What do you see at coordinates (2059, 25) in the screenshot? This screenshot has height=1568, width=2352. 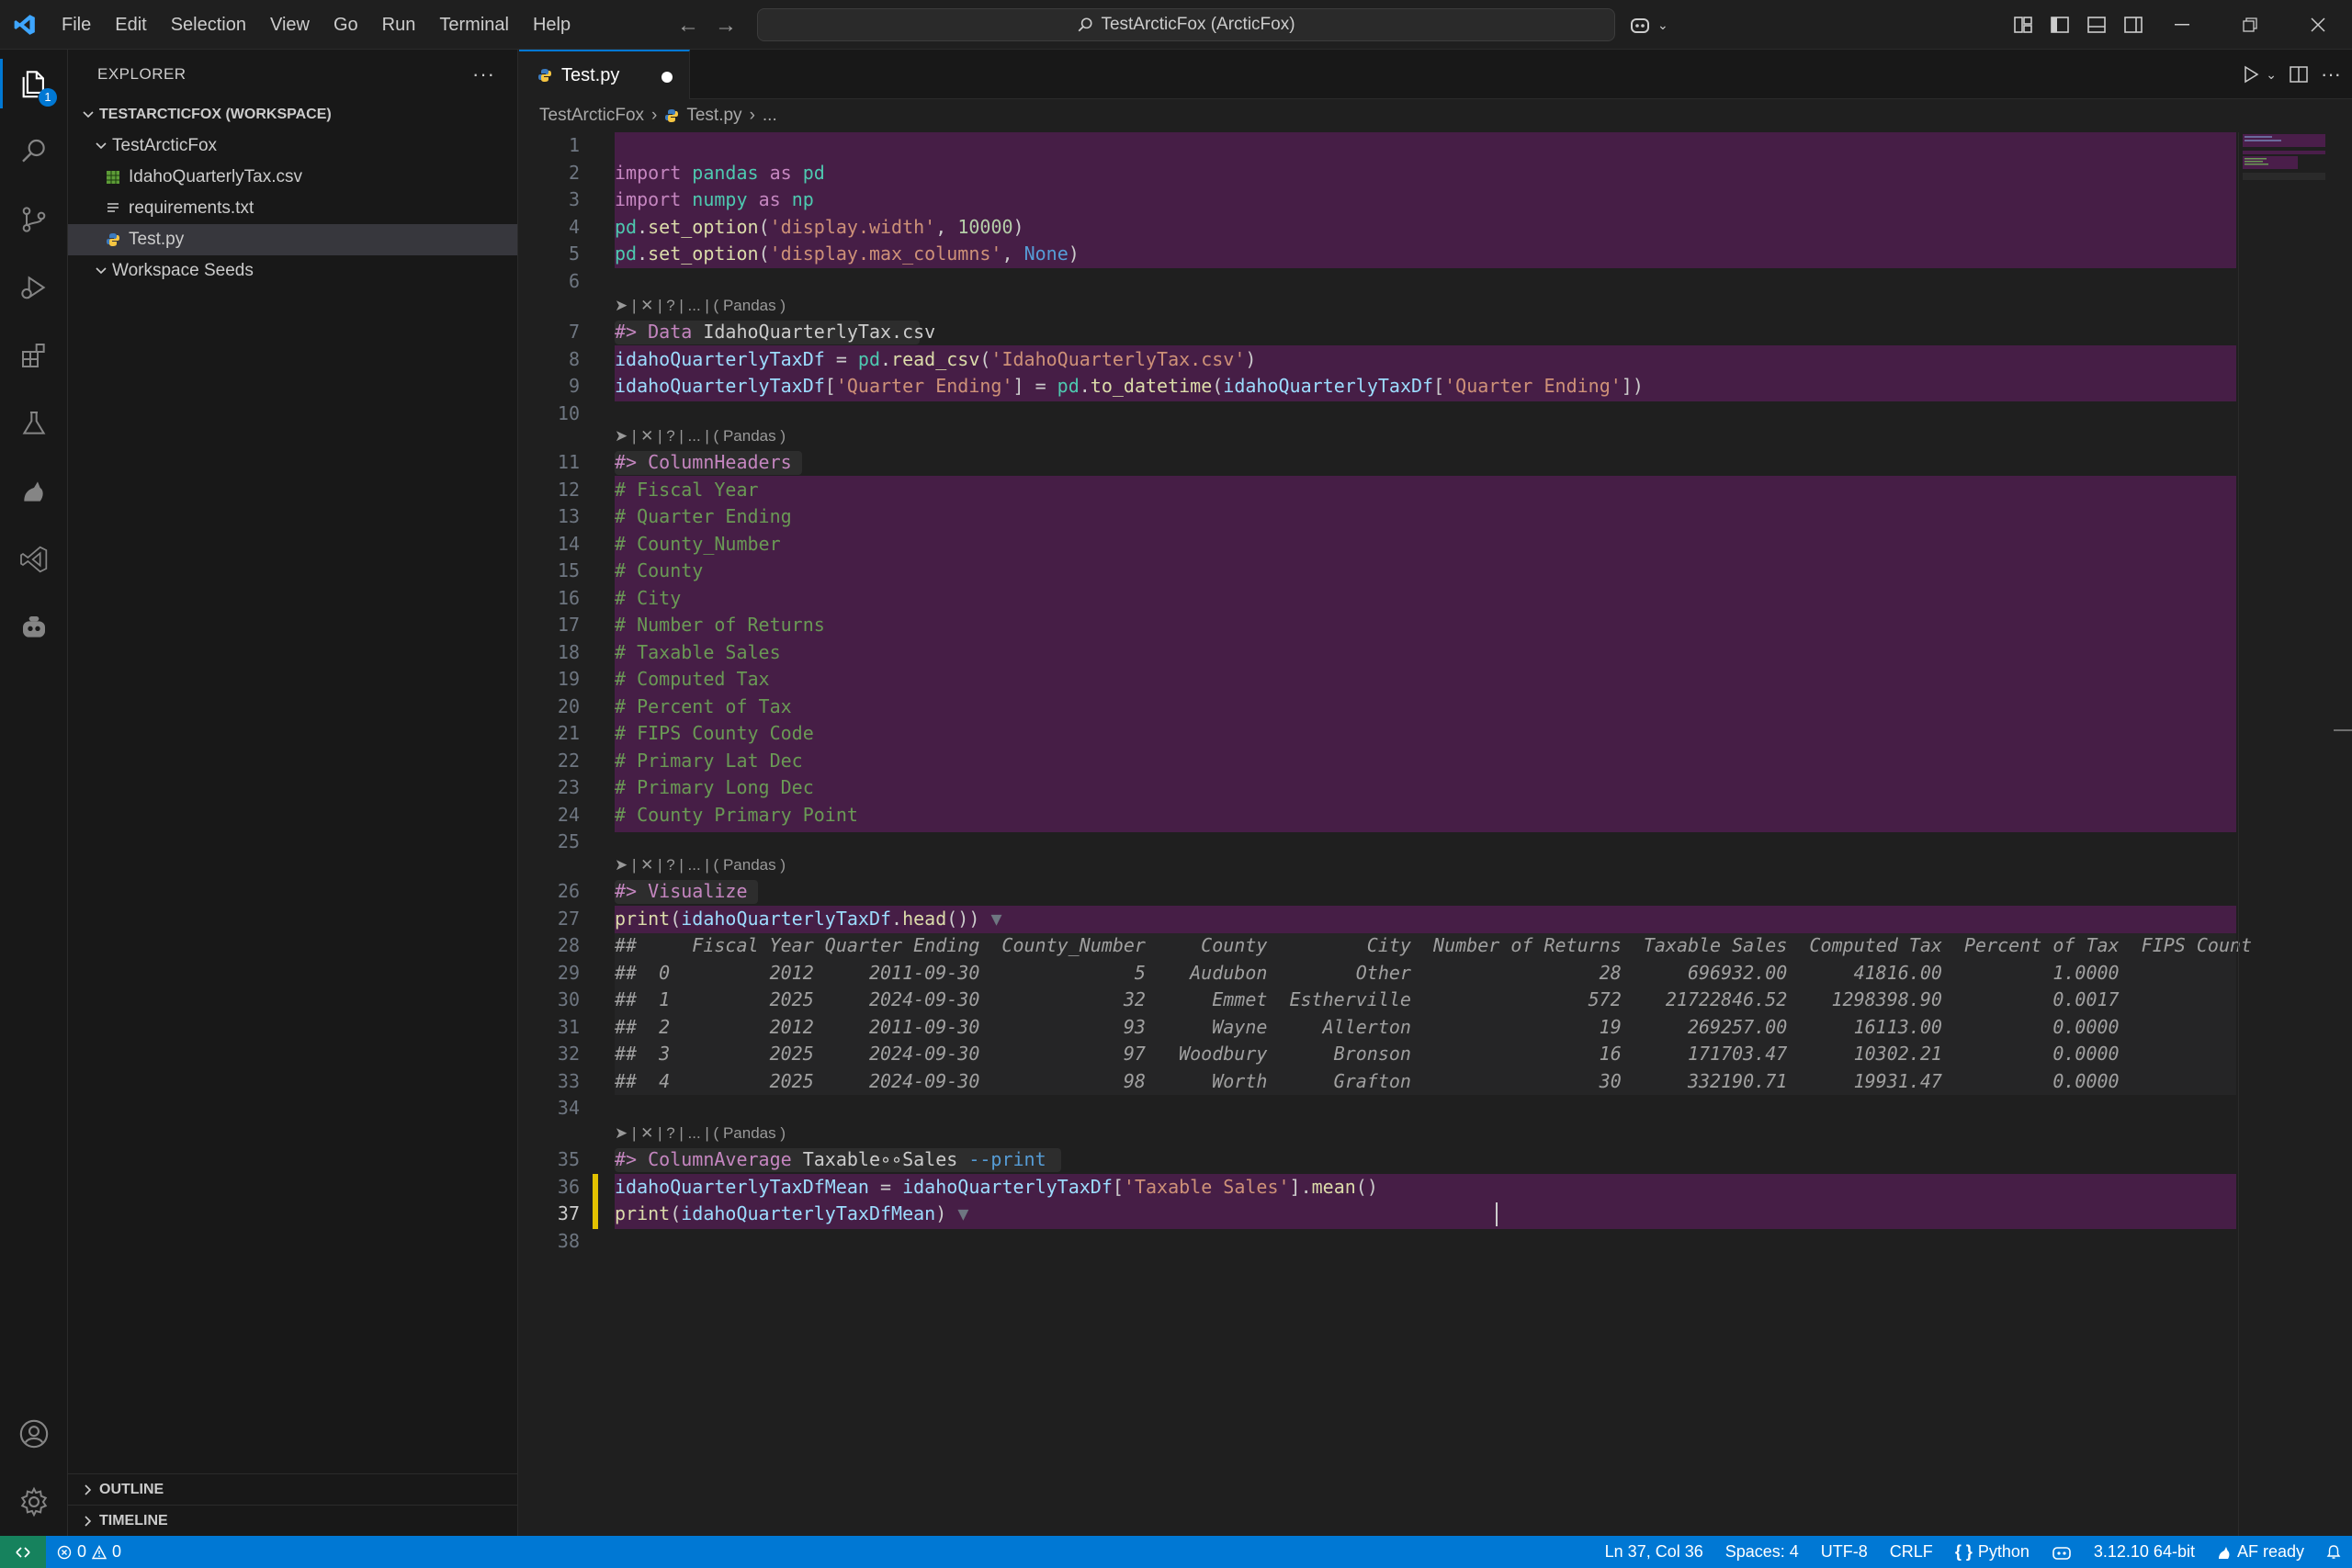 I see `toggle-primary-sidebar-icon` at bounding box center [2059, 25].